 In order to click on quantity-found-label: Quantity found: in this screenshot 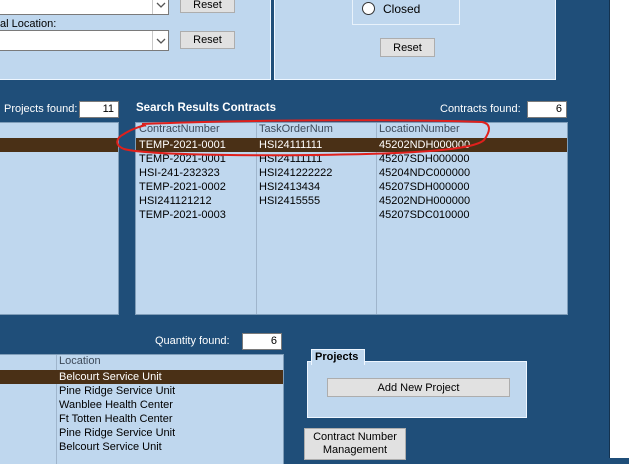, I will do `click(192, 341)`.